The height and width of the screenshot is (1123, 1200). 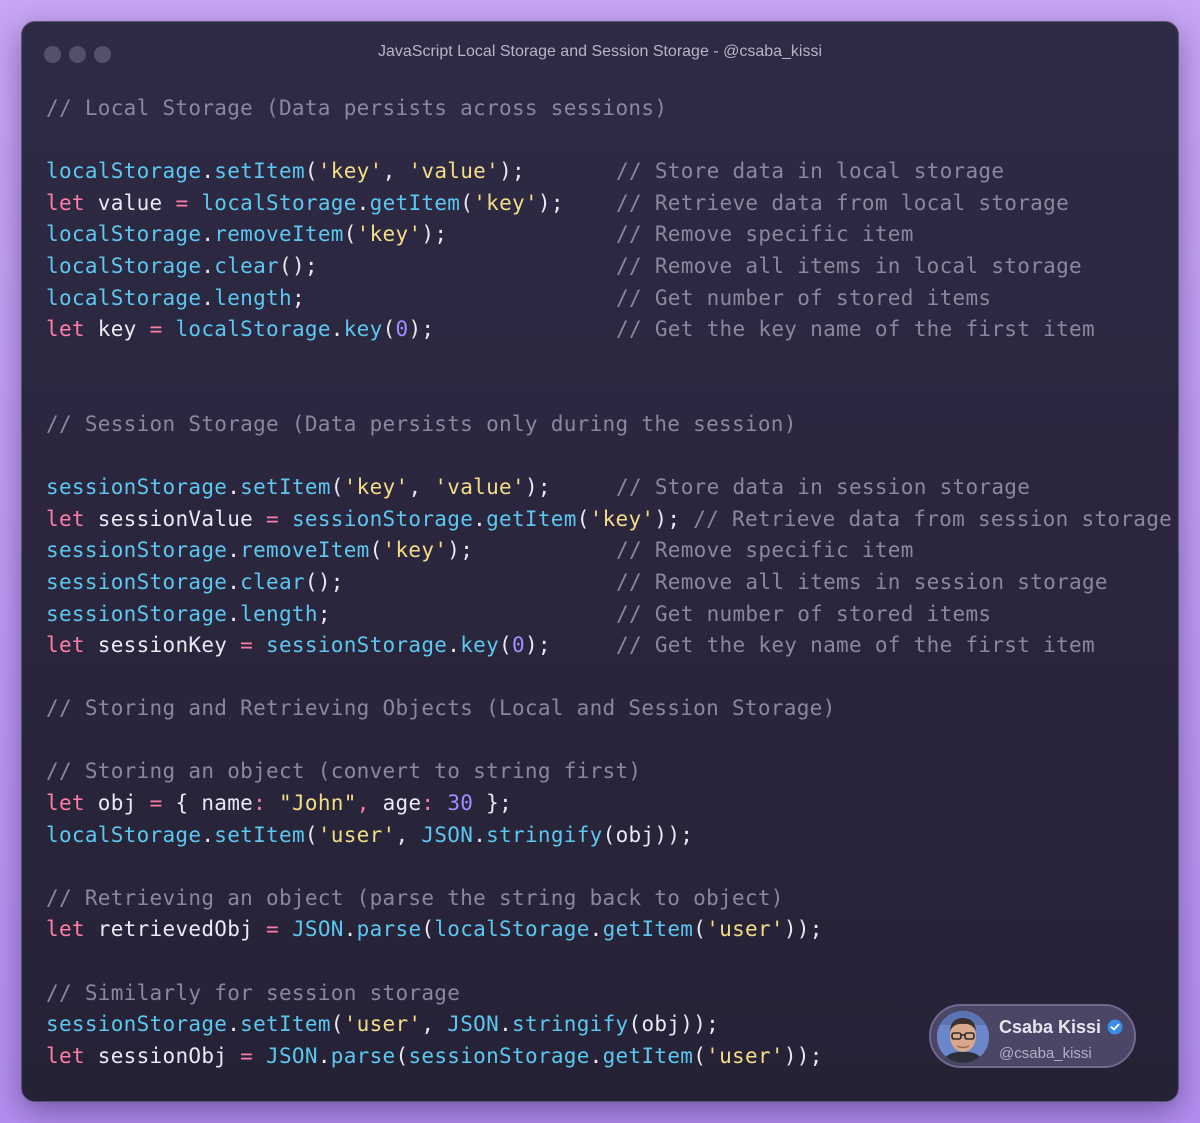 I want to click on author-handle: @csaba_kissi, so click(x=1045, y=1053).